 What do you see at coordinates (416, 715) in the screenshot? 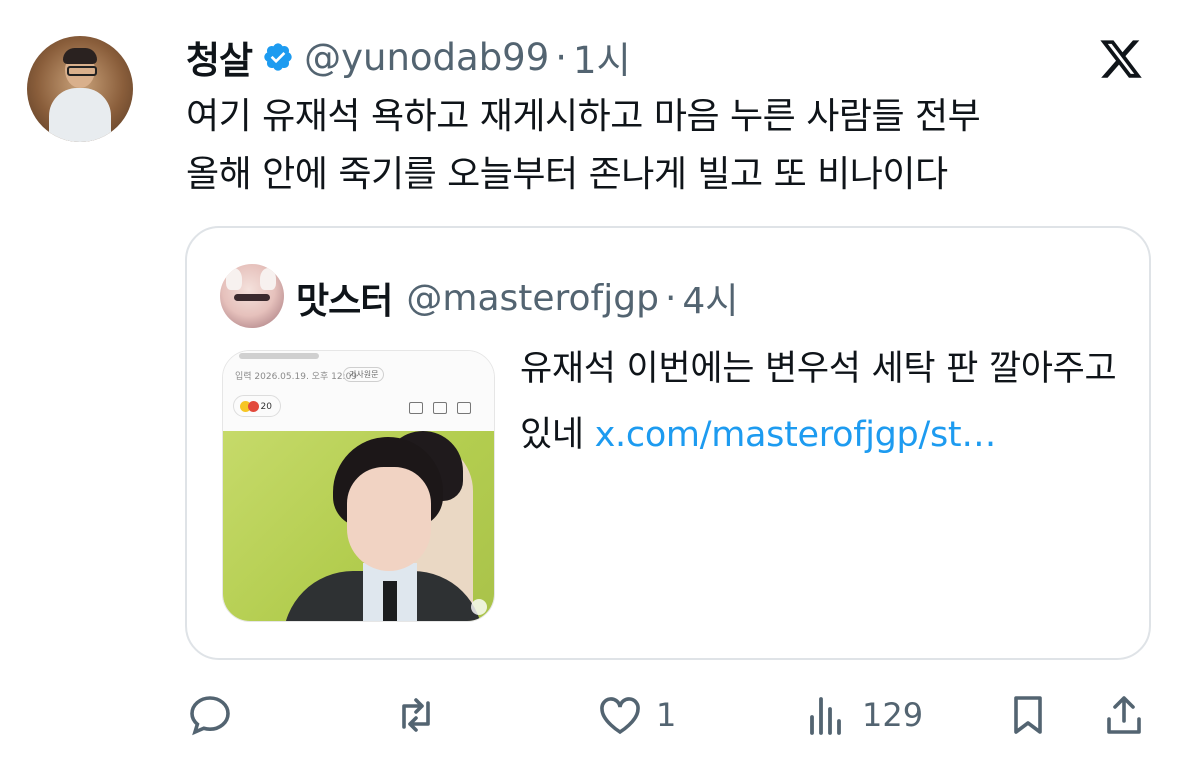
I see `retweet-icon` at bounding box center [416, 715].